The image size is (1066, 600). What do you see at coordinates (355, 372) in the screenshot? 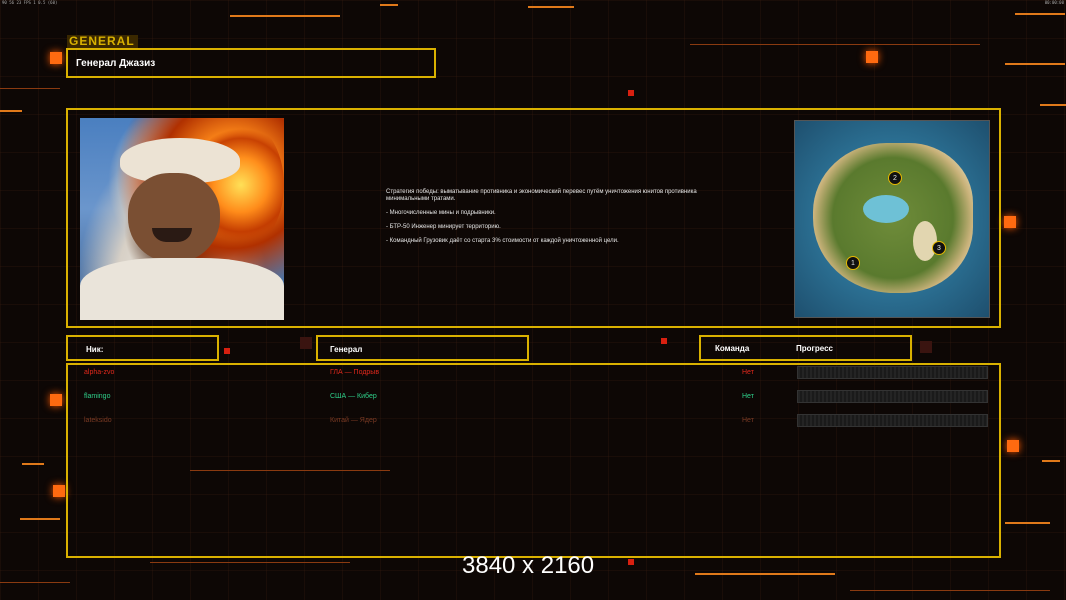
I see `player-general: ГЛА — Подрыв` at bounding box center [355, 372].